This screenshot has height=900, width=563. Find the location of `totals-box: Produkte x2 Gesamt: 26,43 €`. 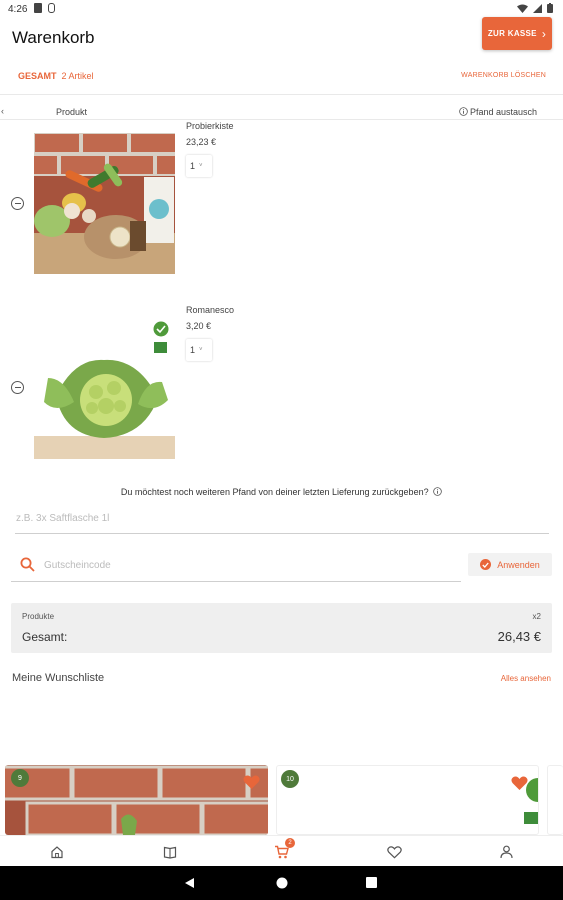

totals-box: Produkte x2 Gesamt: 26,43 € is located at coordinates (281, 628).